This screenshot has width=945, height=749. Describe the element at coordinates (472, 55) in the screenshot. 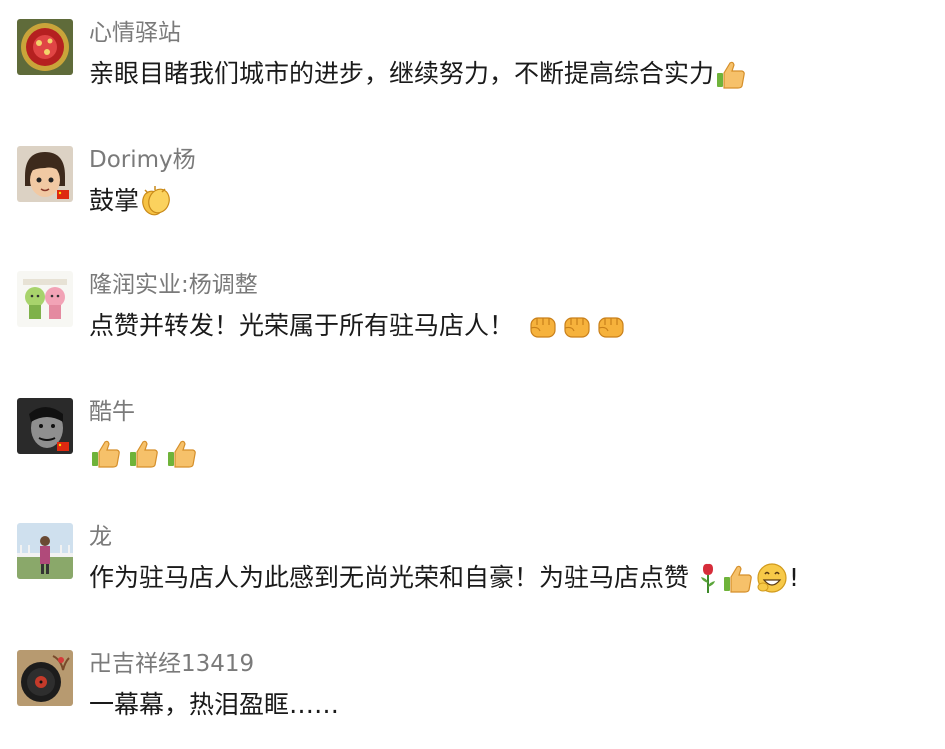

I see `comment-item: 心情驿站 亲眼目睹我们城市的进步，继续努力，不断提高综合实力` at that location.